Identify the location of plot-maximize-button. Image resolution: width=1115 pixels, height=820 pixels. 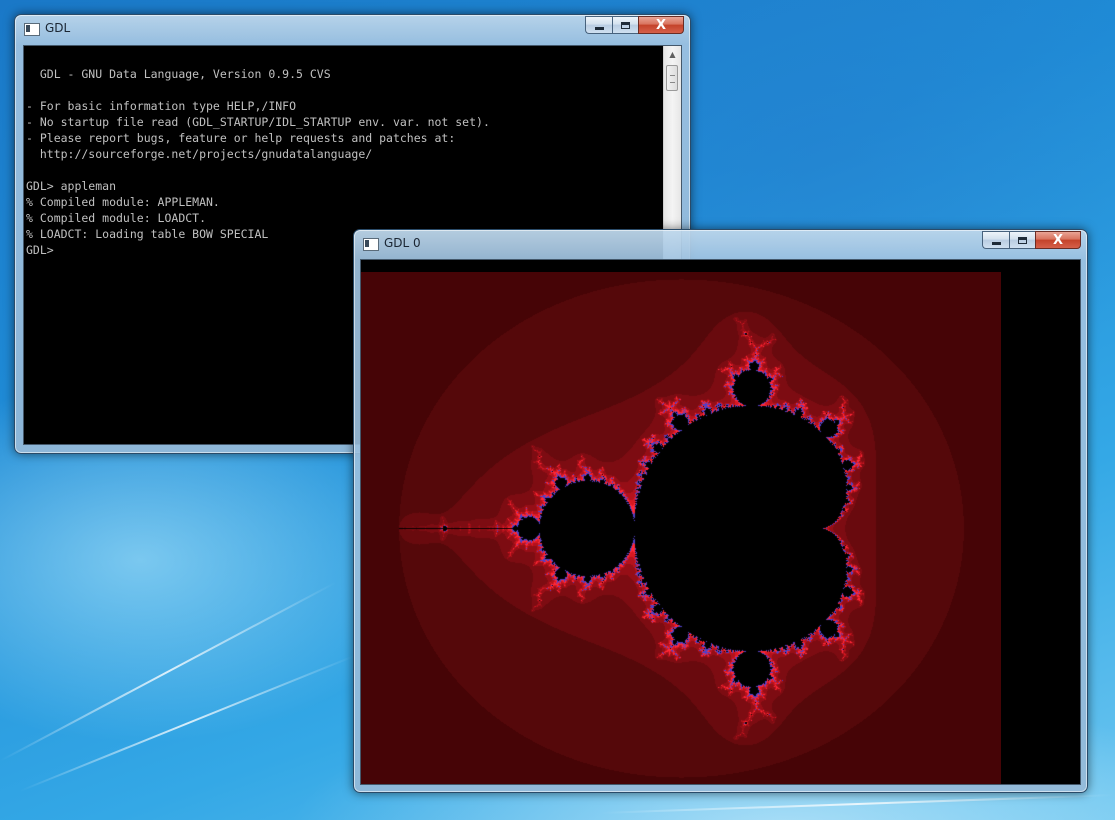
(1022, 240).